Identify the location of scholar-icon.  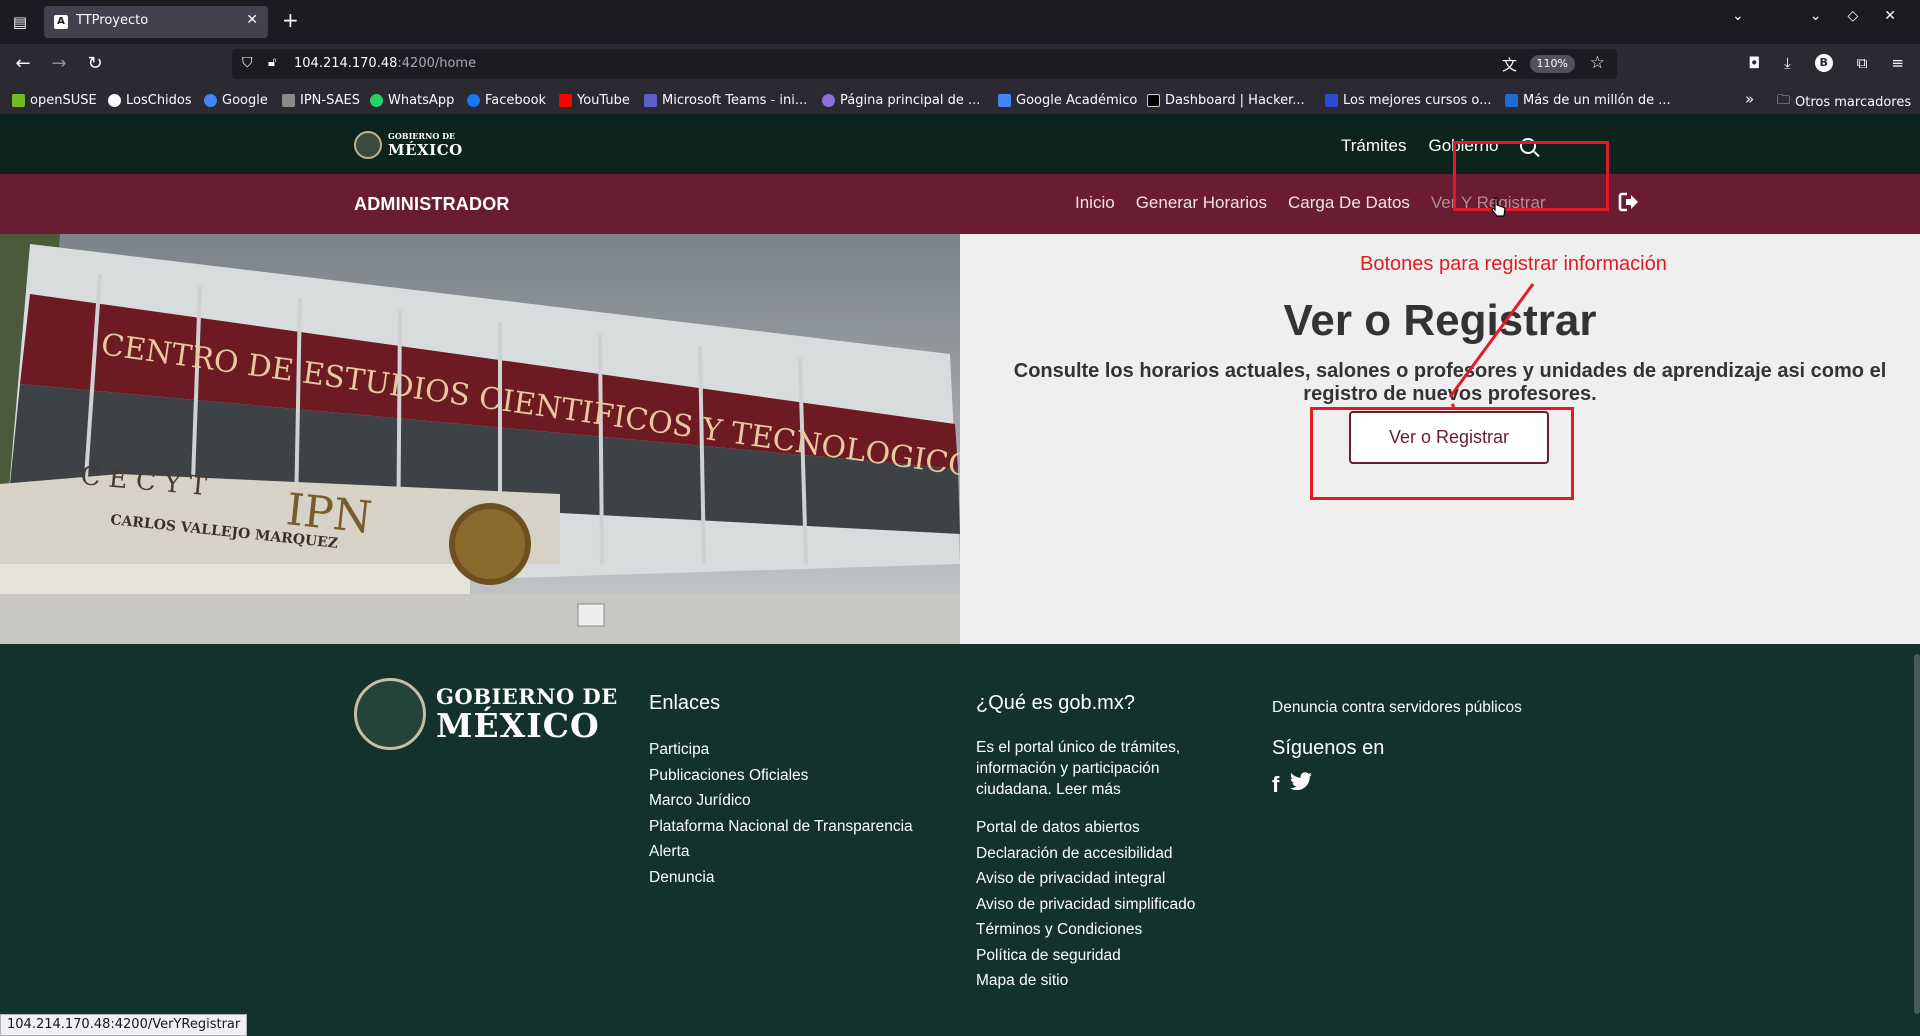
(1004, 100).